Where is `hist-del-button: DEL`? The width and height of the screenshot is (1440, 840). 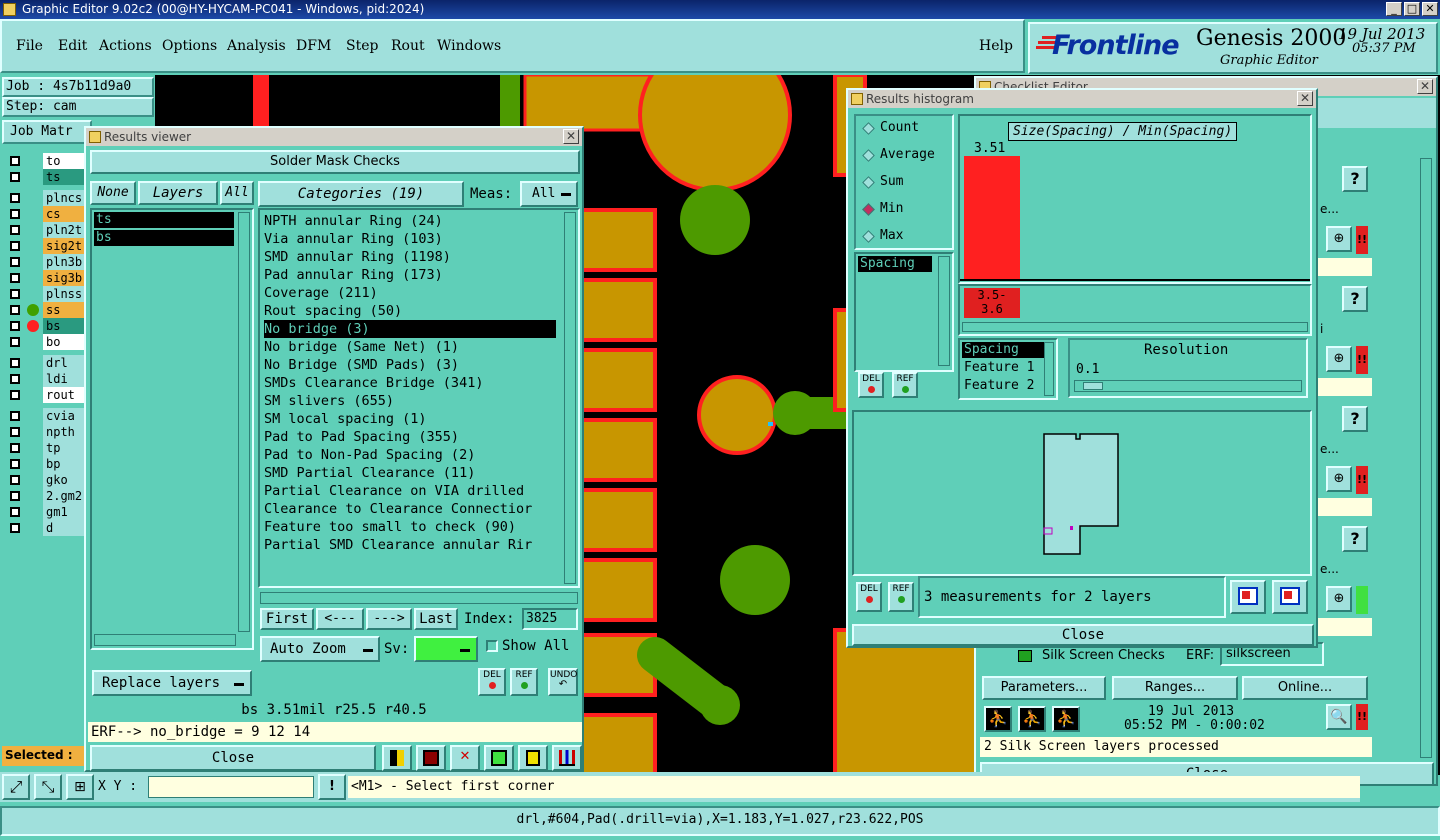 hist-del-button: DEL is located at coordinates (871, 385).